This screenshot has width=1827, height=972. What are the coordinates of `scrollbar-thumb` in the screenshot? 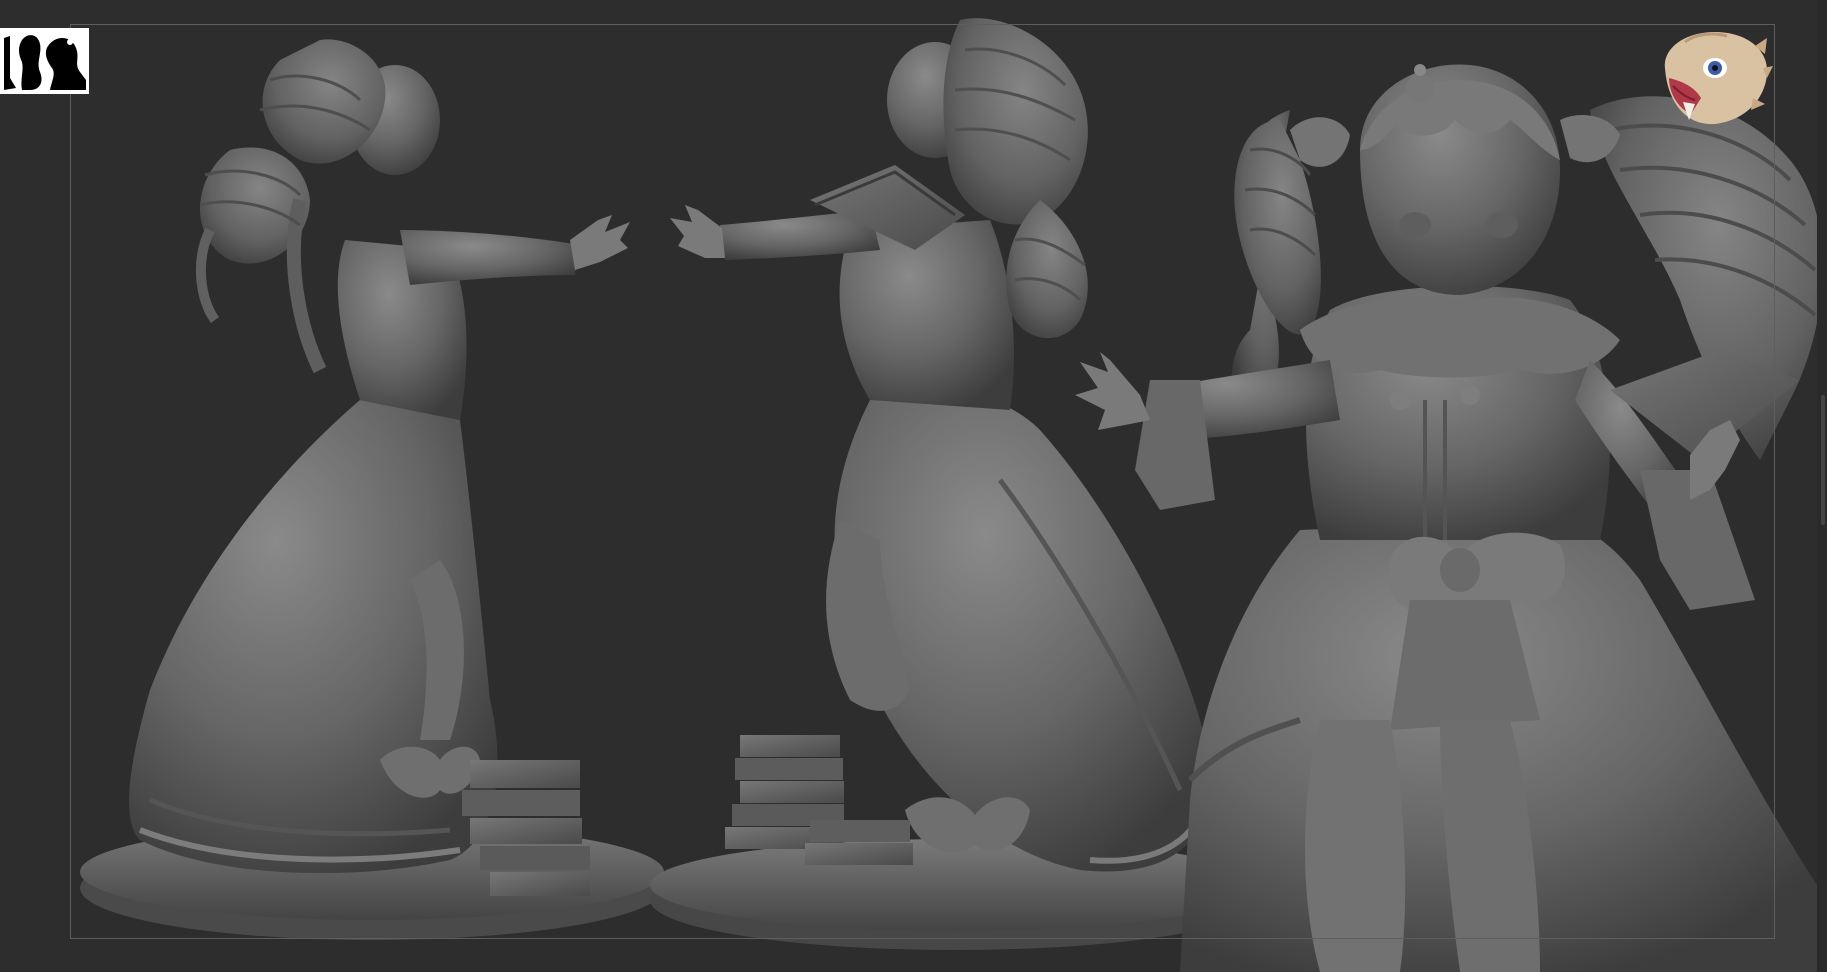 It's located at (1823, 460).